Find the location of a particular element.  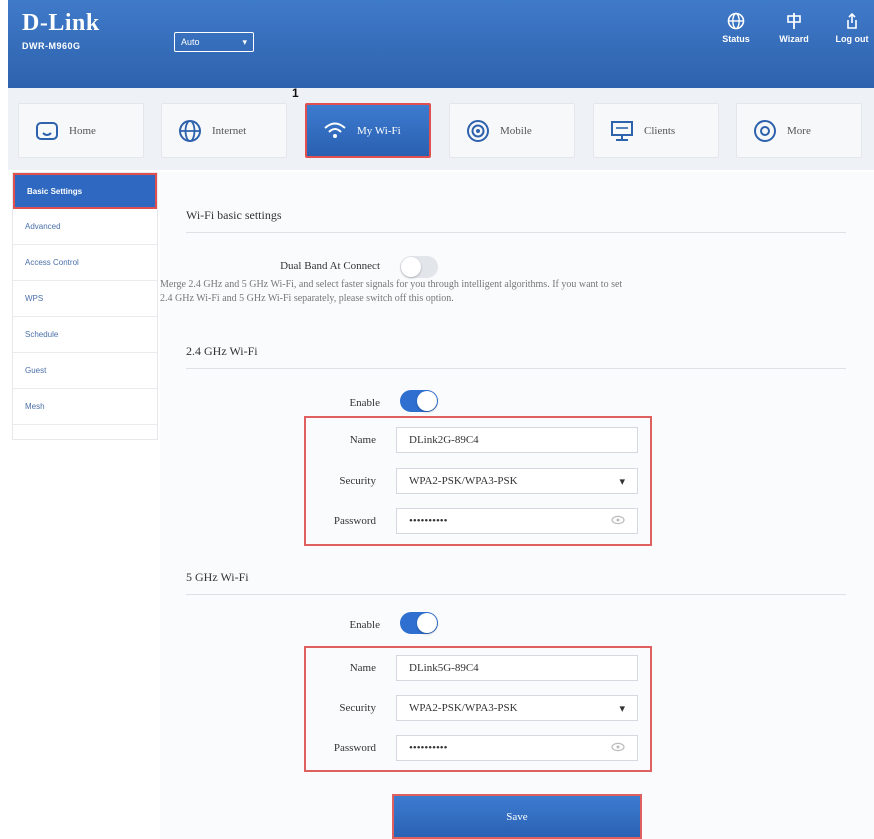

status-label: Status is located at coordinates (736, 39).